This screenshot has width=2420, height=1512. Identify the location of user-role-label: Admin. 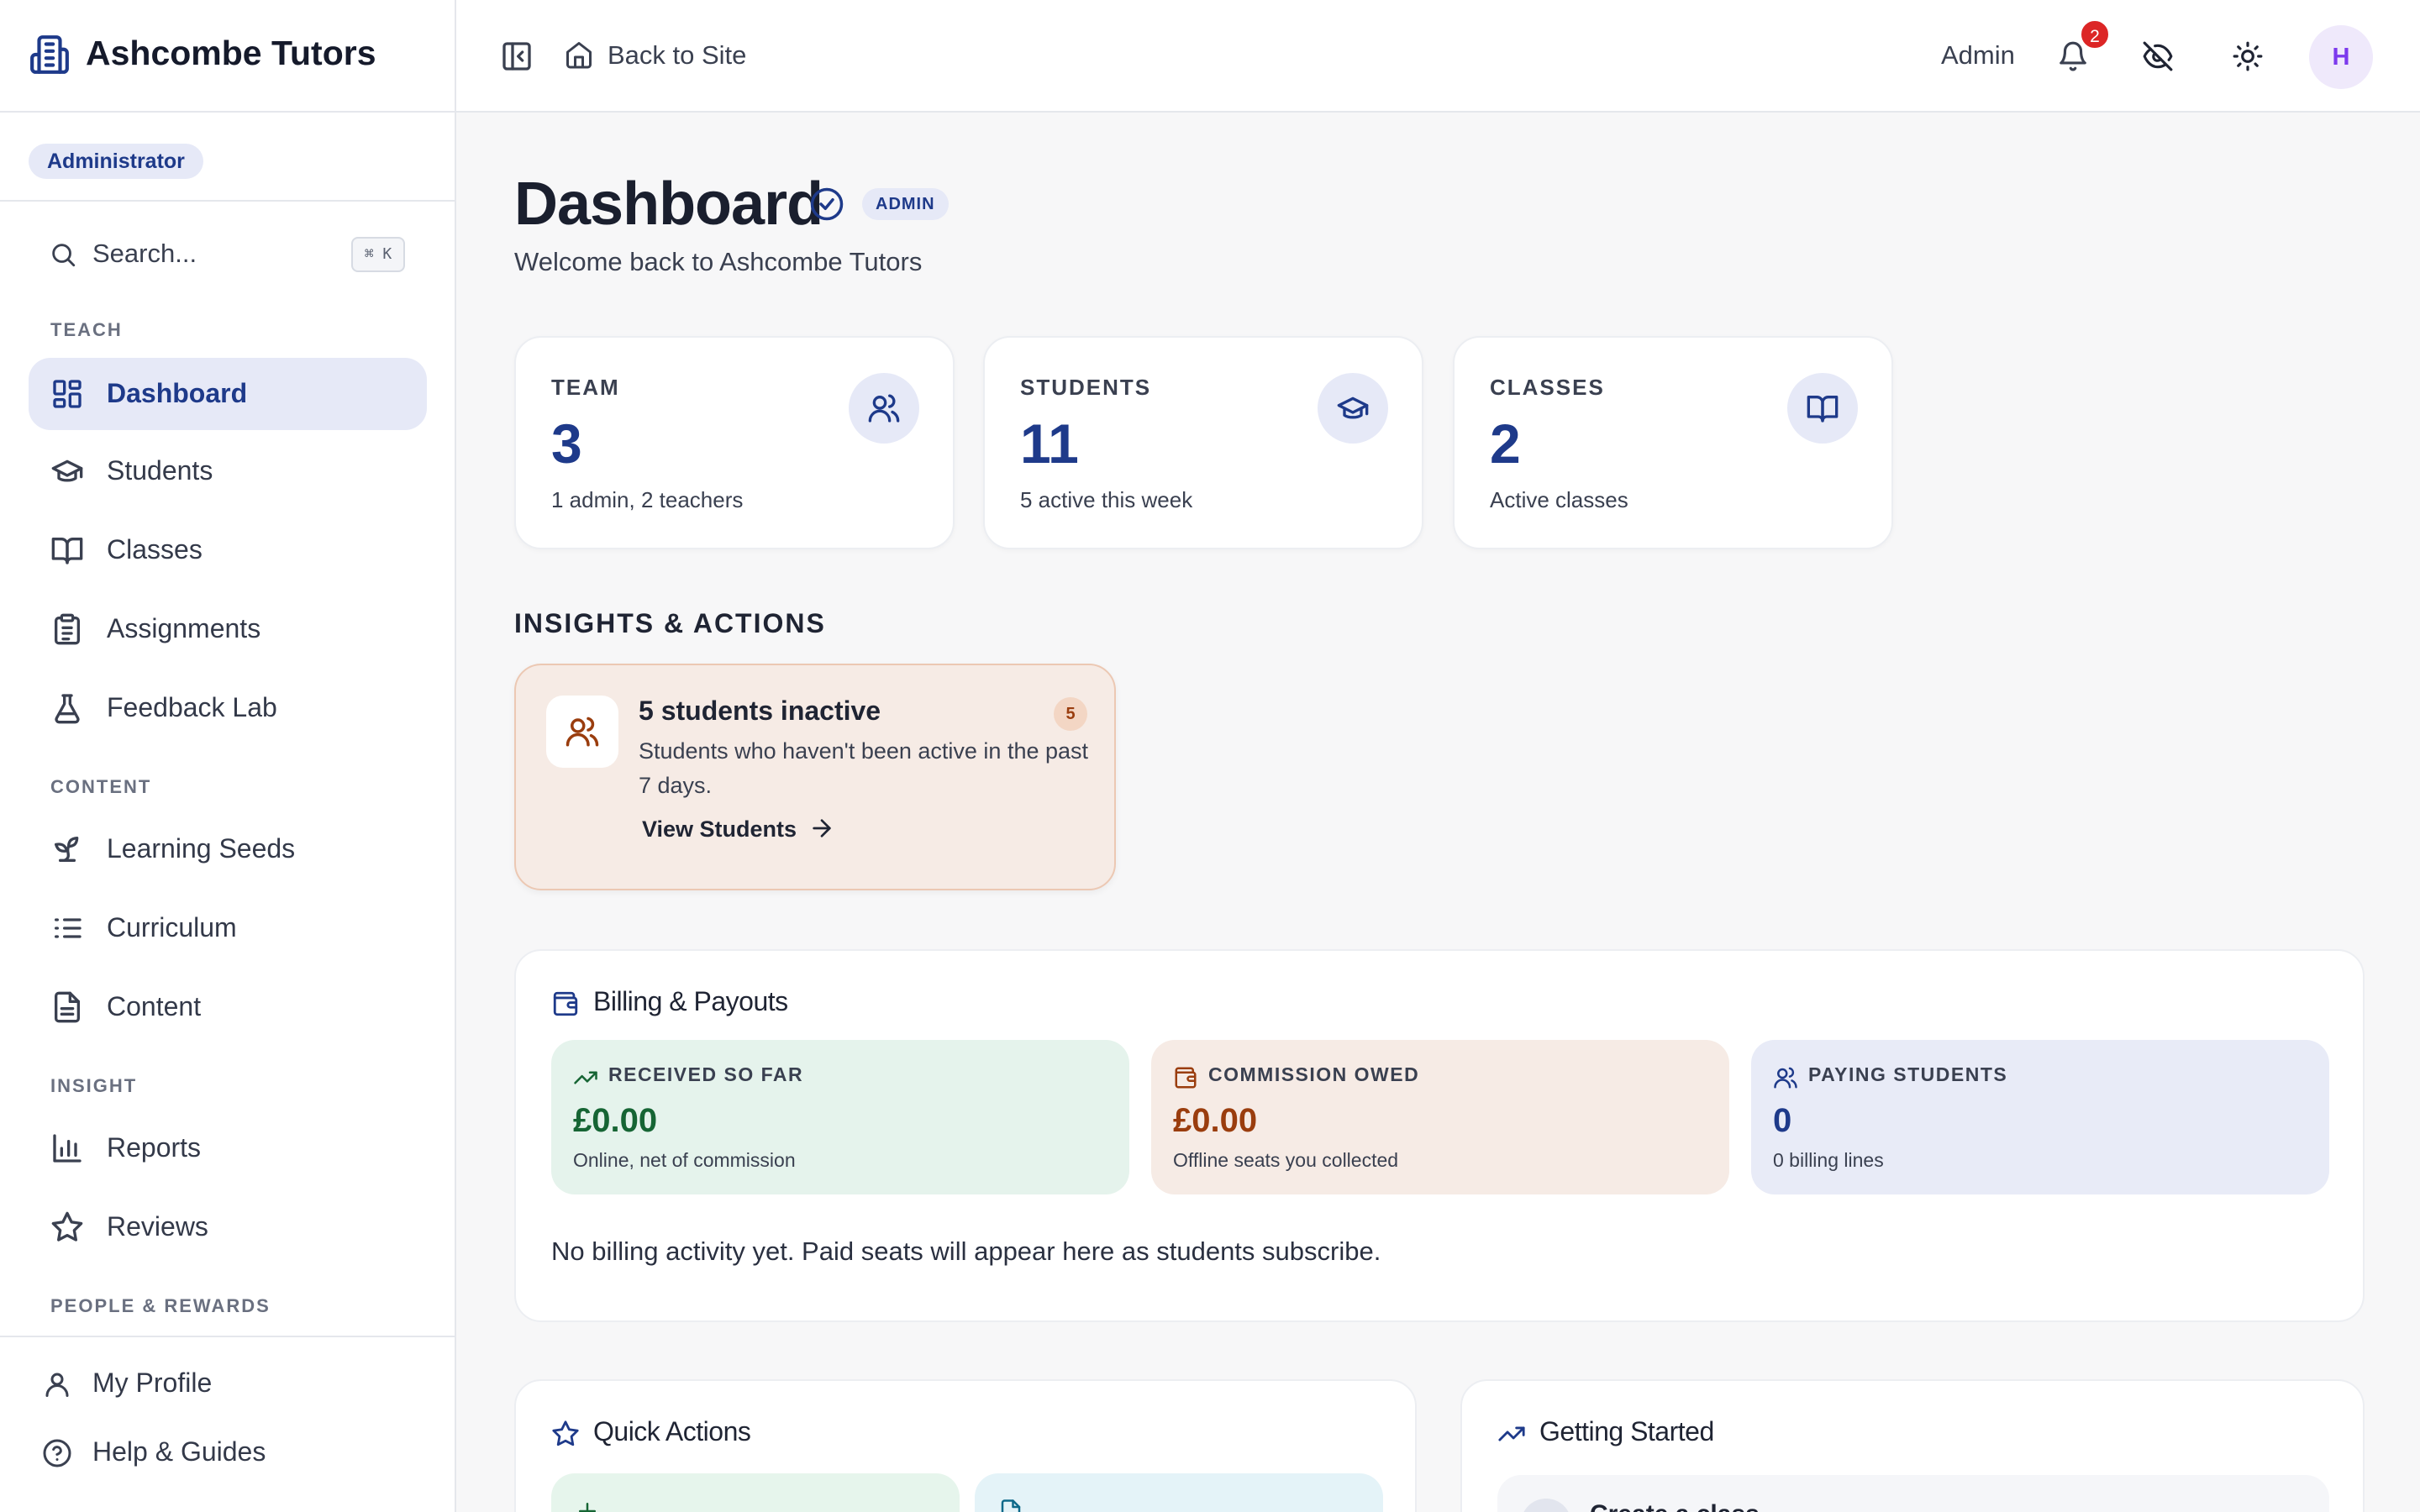
(1978, 55).